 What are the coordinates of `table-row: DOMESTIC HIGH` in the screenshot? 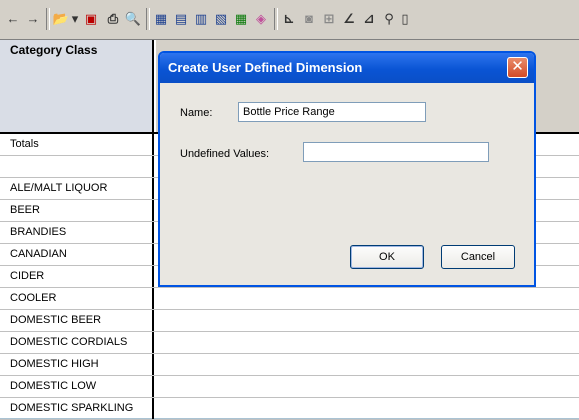 It's located at (289, 365).